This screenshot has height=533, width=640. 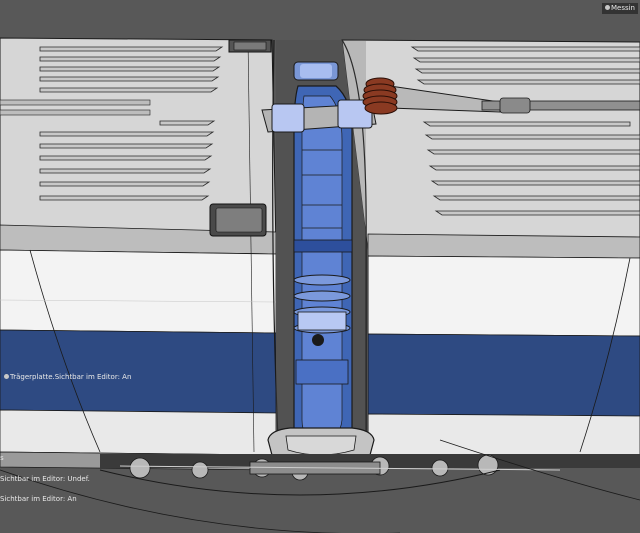 What do you see at coordinates (45, 479) in the screenshot?
I see `object-label-undef: Sichtbar im Editor: Undef.` at bounding box center [45, 479].